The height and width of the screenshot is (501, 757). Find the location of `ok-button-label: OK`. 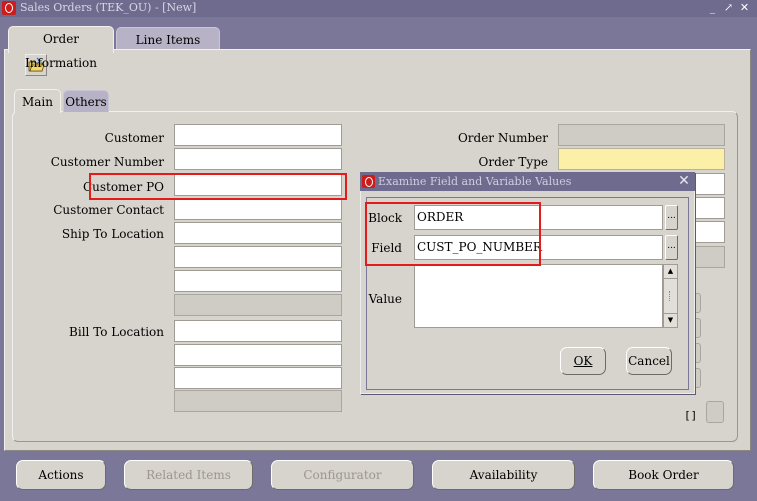

ok-button-label: OK is located at coordinates (583, 361).